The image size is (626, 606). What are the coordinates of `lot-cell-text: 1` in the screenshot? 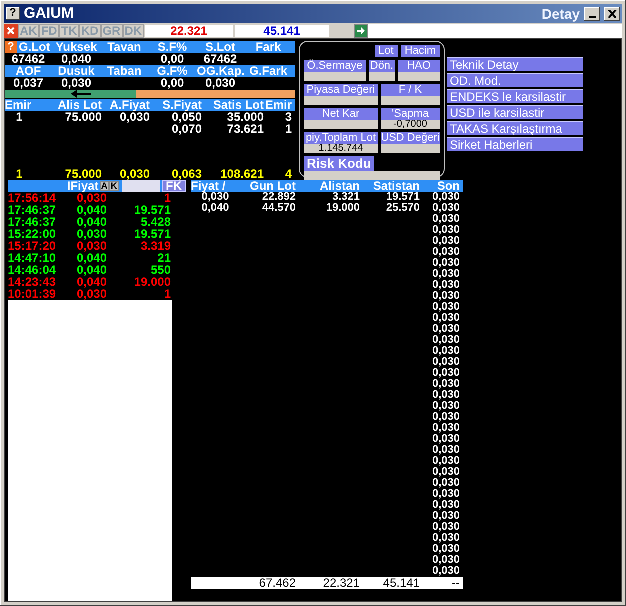 It's located at (167, 294).